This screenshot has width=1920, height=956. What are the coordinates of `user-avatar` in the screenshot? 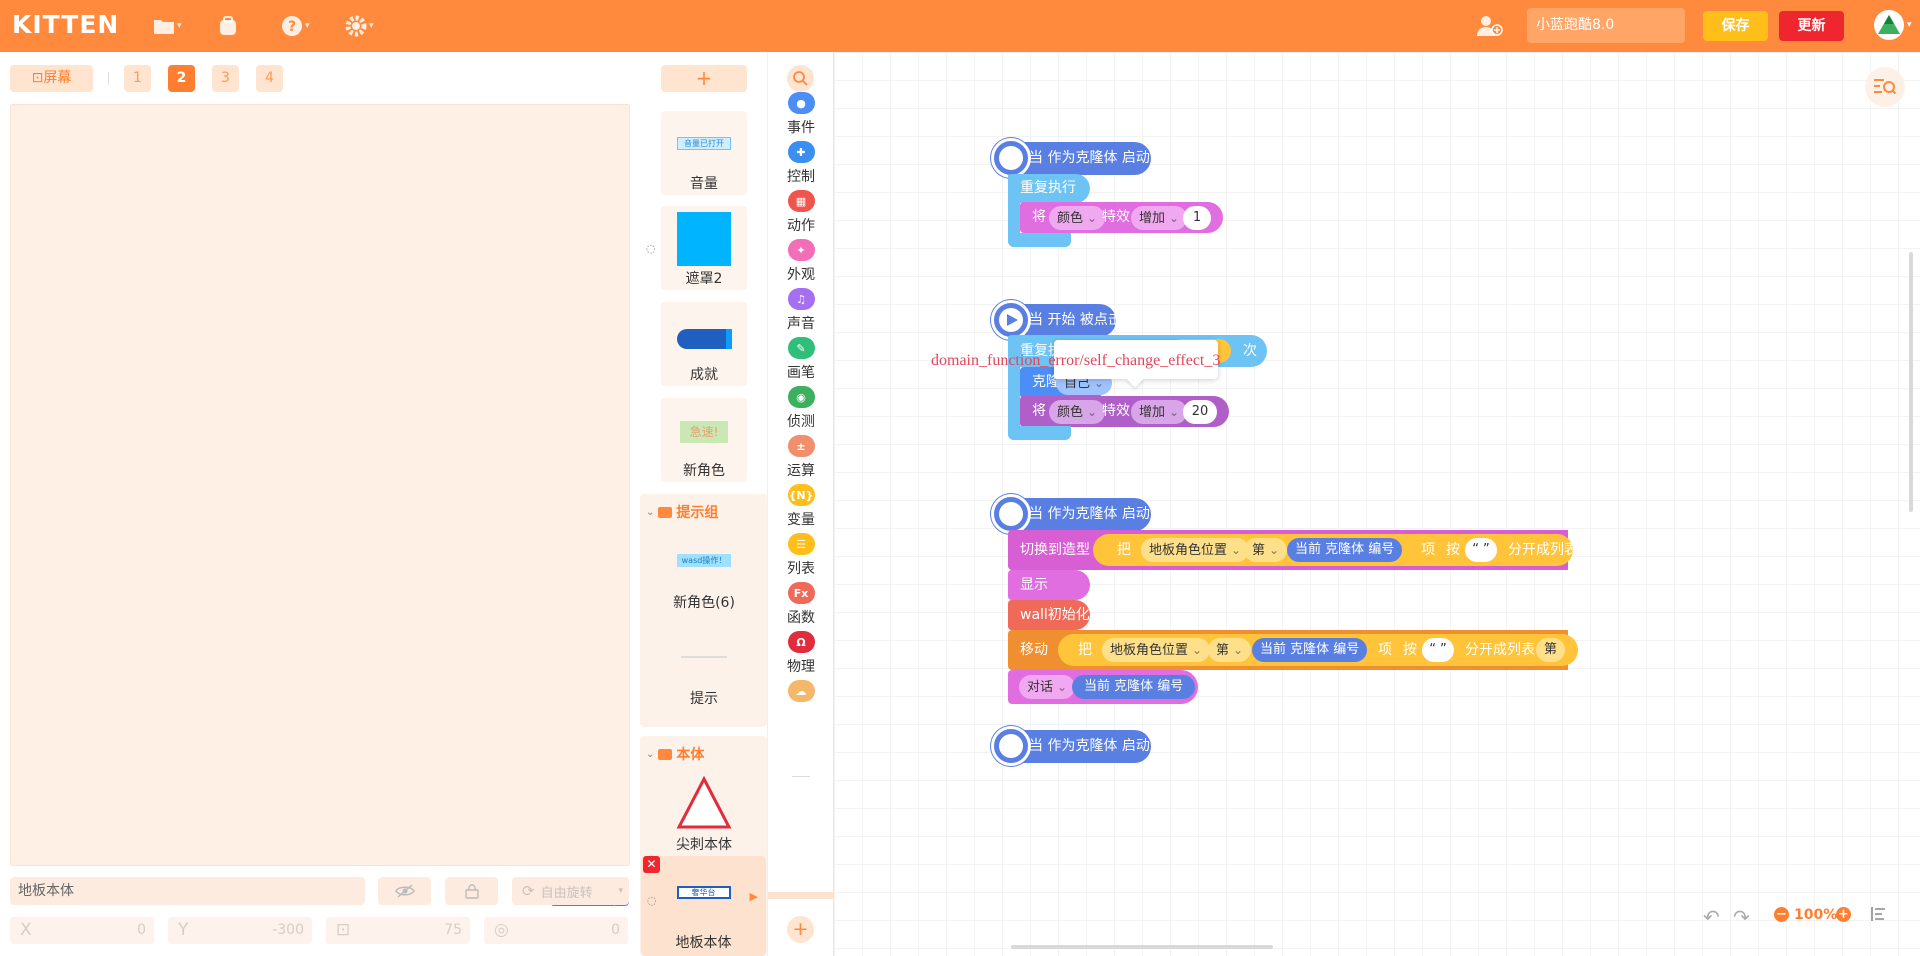 It's located at (1889, 25).